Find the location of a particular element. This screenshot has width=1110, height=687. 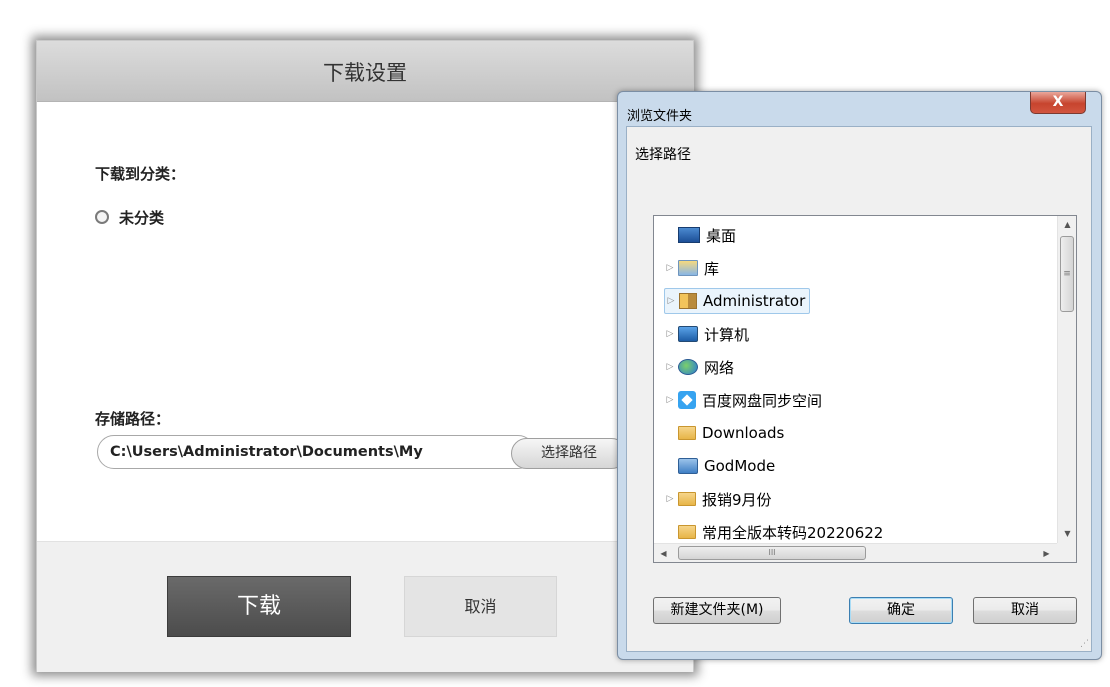

scroll-right-arrow-icon: ▶ is located at coordinates (1046, 553).